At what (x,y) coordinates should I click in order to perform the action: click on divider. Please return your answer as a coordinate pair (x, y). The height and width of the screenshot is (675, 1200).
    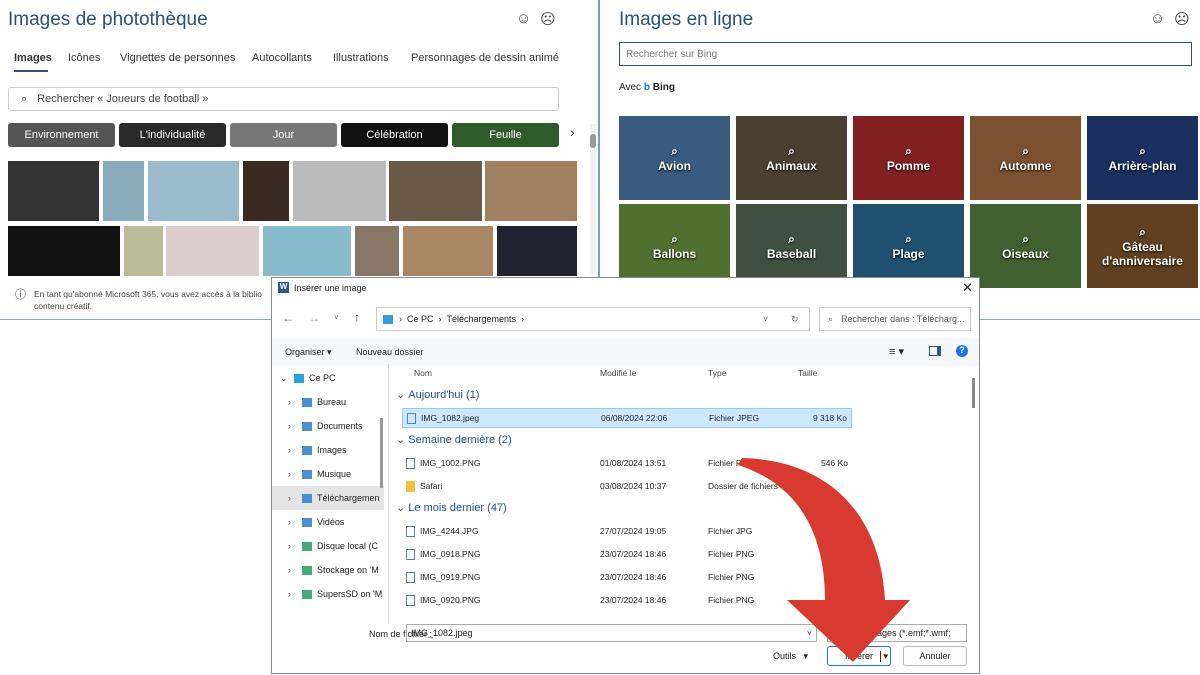
    Looking at the image, I should click on (388, 494).